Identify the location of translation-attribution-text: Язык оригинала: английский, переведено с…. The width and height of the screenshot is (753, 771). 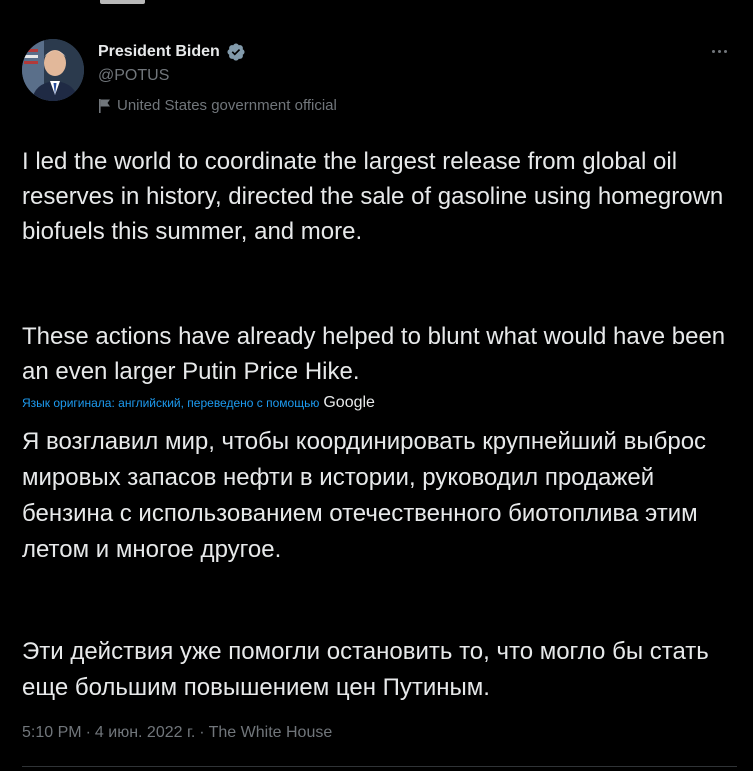
(171, 403).